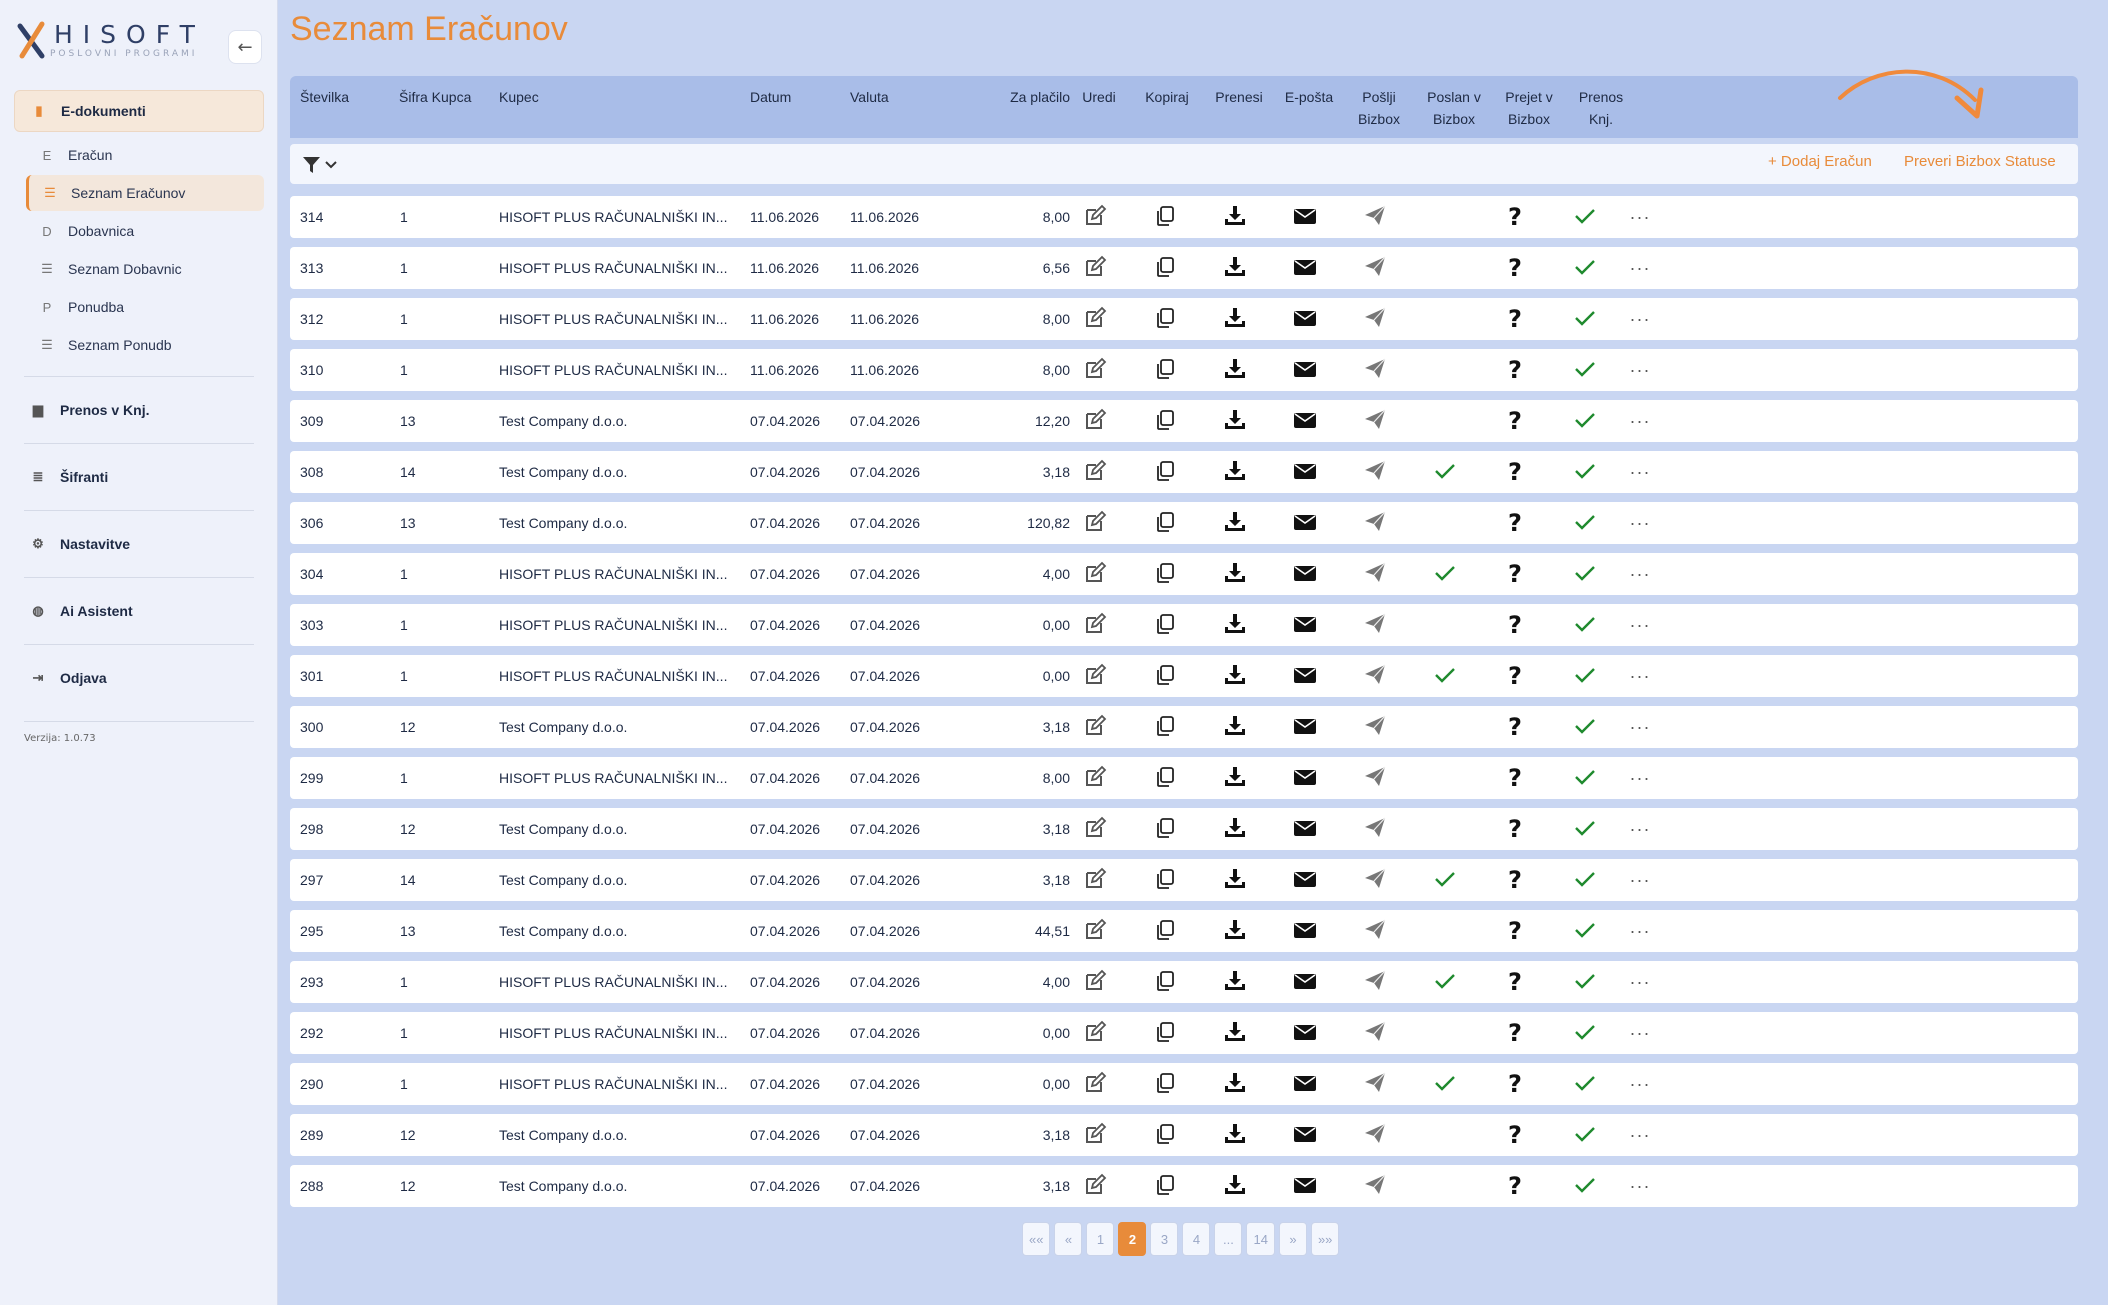  Describe the element at coordinates (145, 155) in the screenshot. I see `sidebar-item-eracun: E Eračun` at that location.